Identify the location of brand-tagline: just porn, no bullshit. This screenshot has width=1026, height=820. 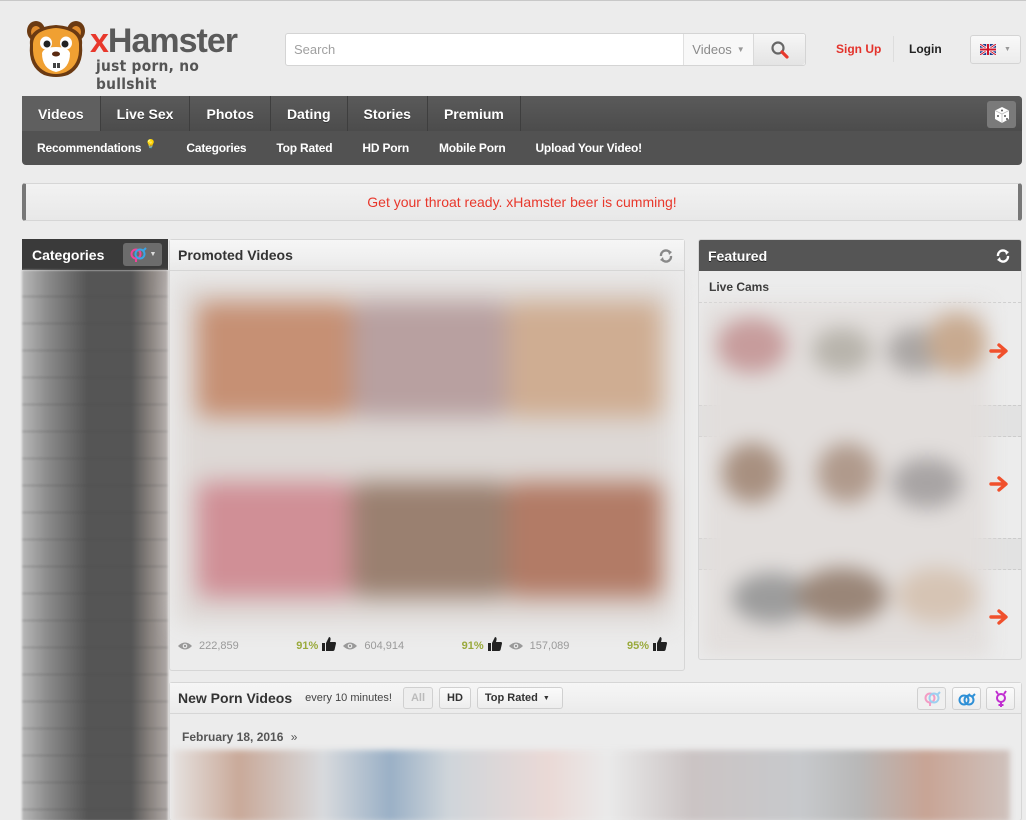
(148, 75).